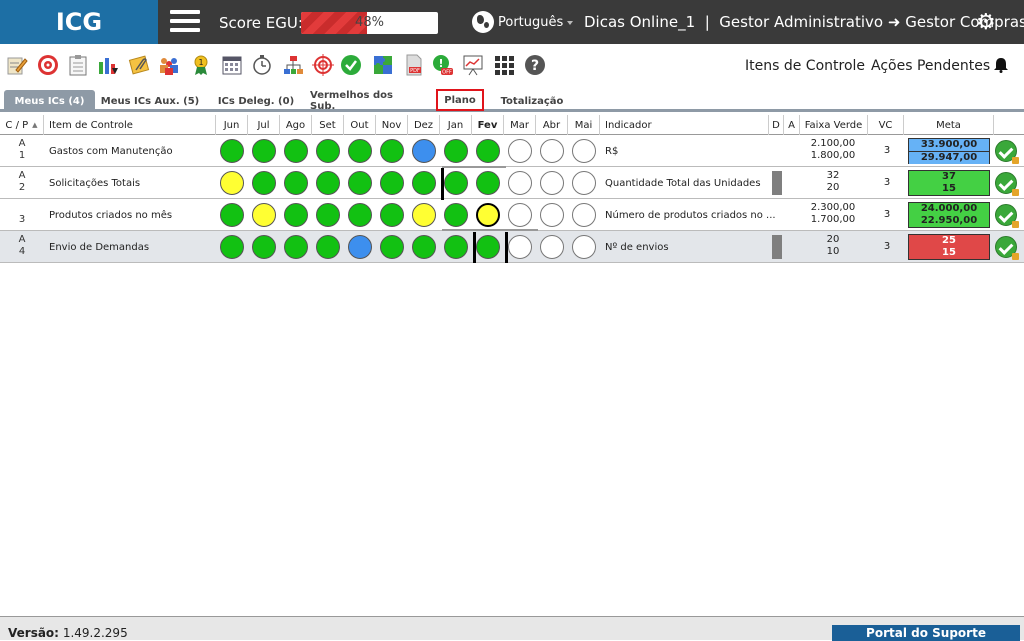 Image resolution: width=1024 pixels, height=641 pixels. I want to click on col-month-mar: Mar, so click(520, 125).